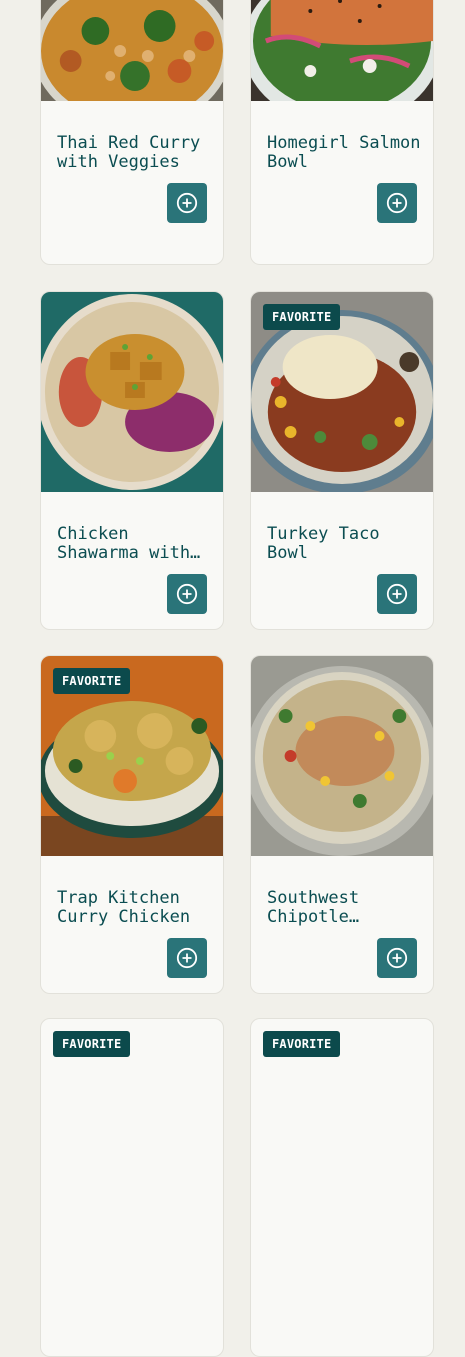 This screenshot has width=465, height=1357. I want to click on meal-title: Turkey Taco Bowl, so click(323, 544).